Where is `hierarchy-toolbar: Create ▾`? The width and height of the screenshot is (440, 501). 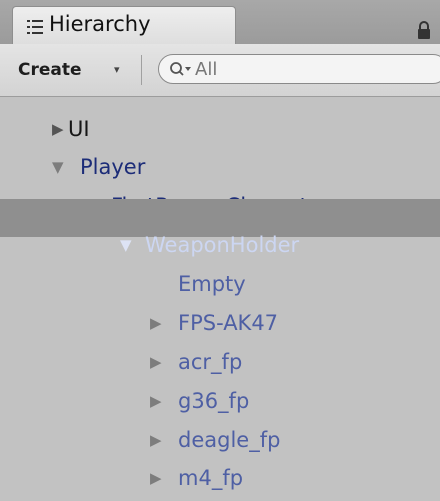 hierarchy-toolbar: Create ▾ is located at coordinates (220, 70).